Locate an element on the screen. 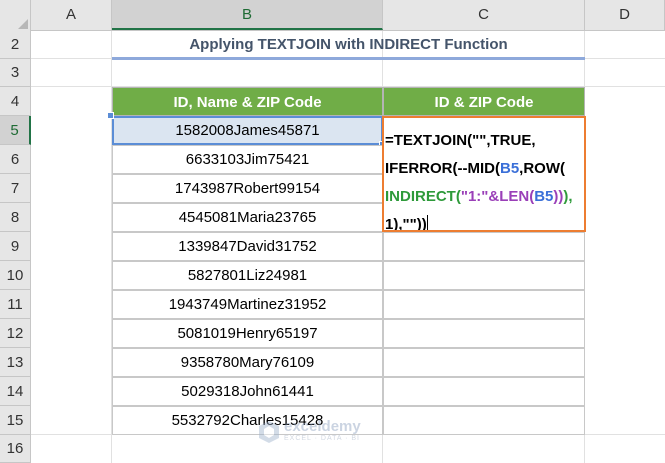 The height and width of the screenshot is (463, 665). formula-line-2-row: ,ROW( is located at coordinates (542, 168).